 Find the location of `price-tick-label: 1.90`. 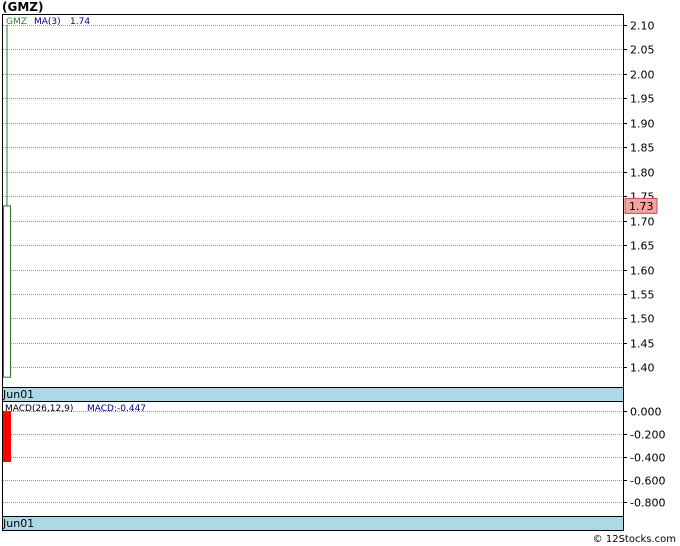

price-tick-label: 1.90 is located at coordinates (642, 124).